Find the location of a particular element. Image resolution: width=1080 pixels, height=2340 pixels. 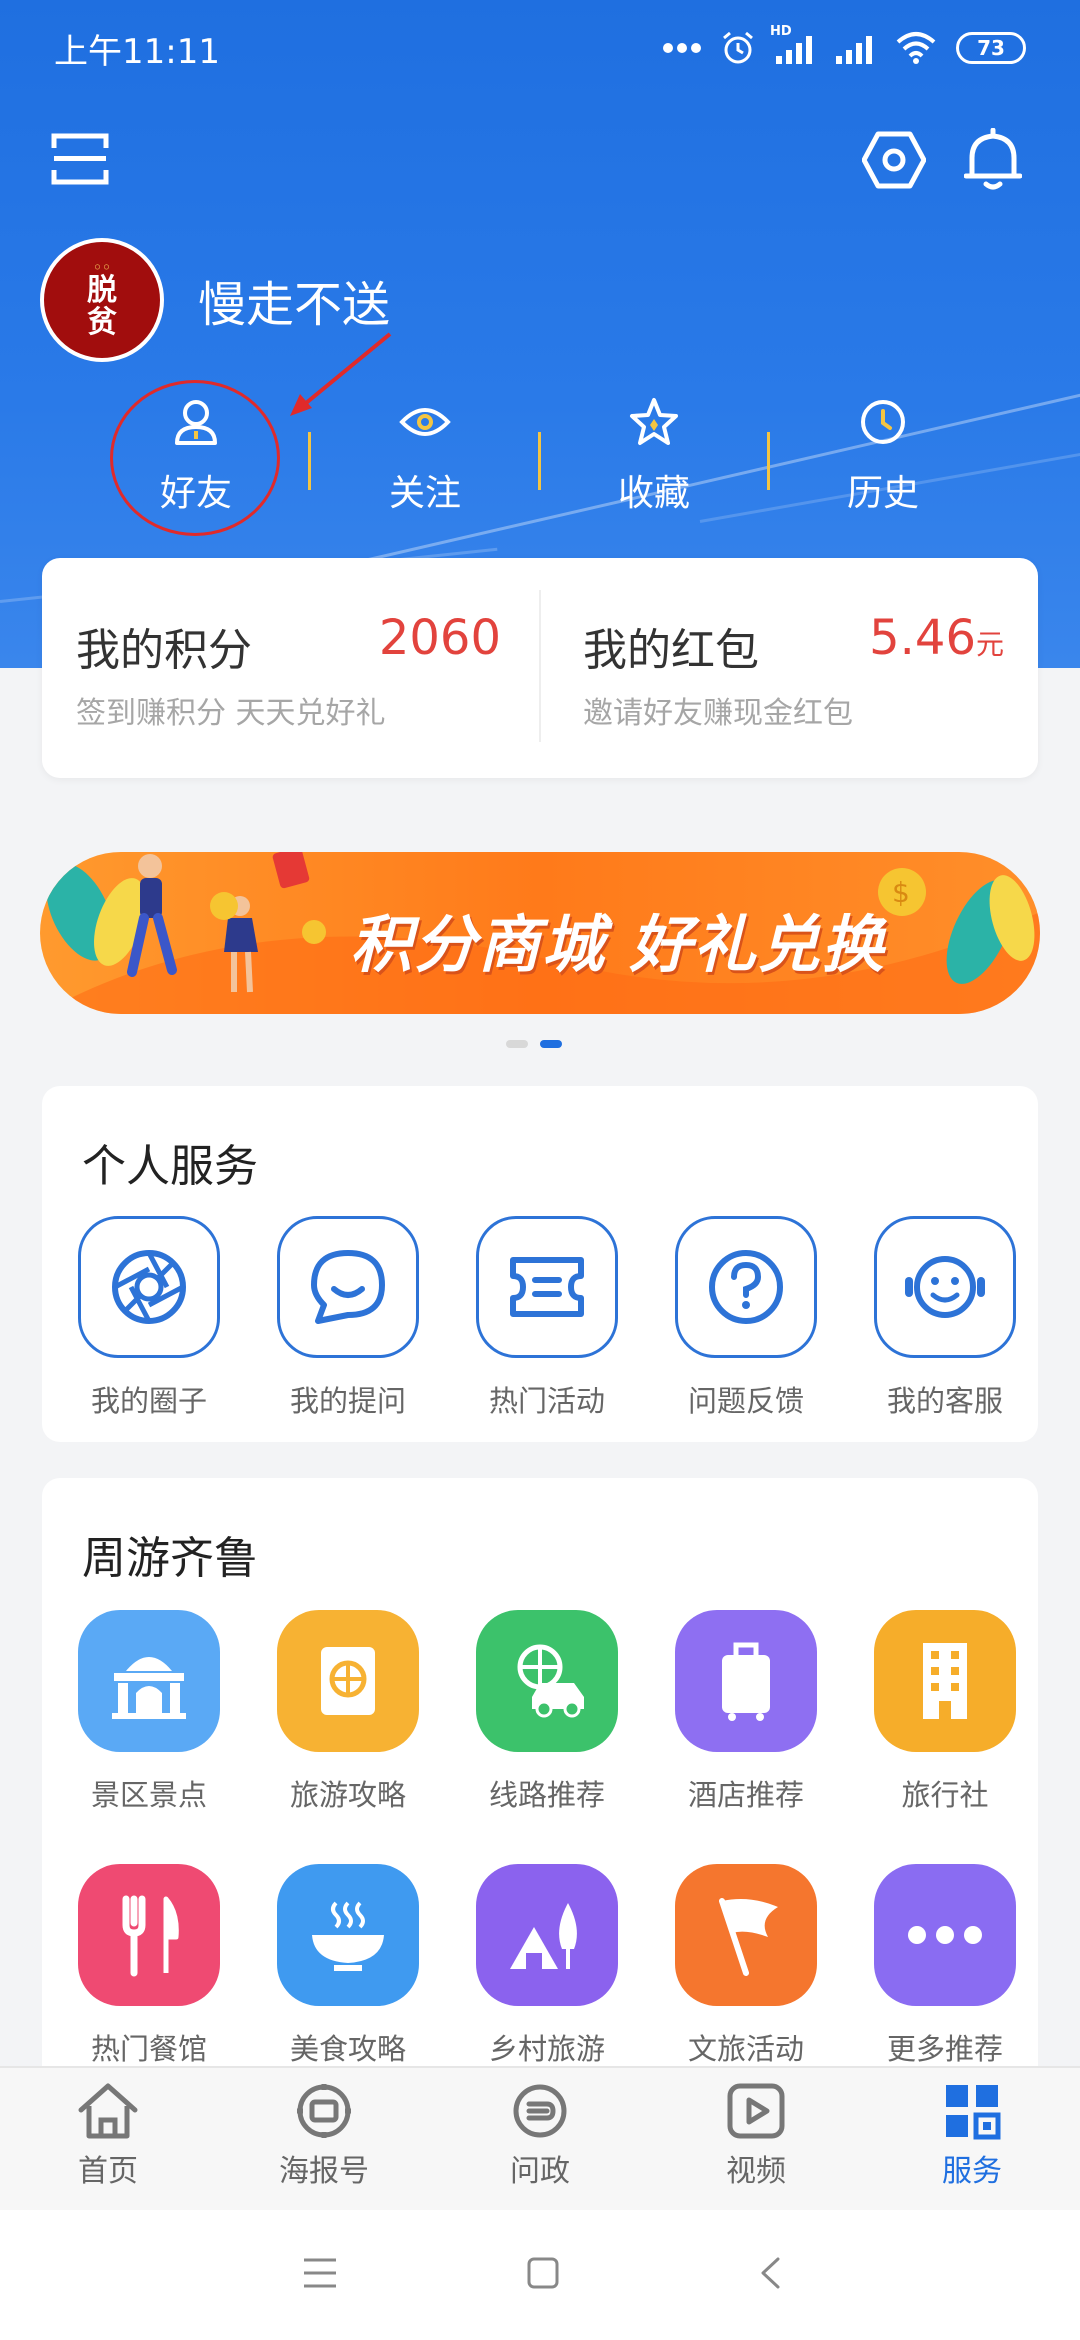

travel-label: 景区景点 is located at coordinates (148, 1795).